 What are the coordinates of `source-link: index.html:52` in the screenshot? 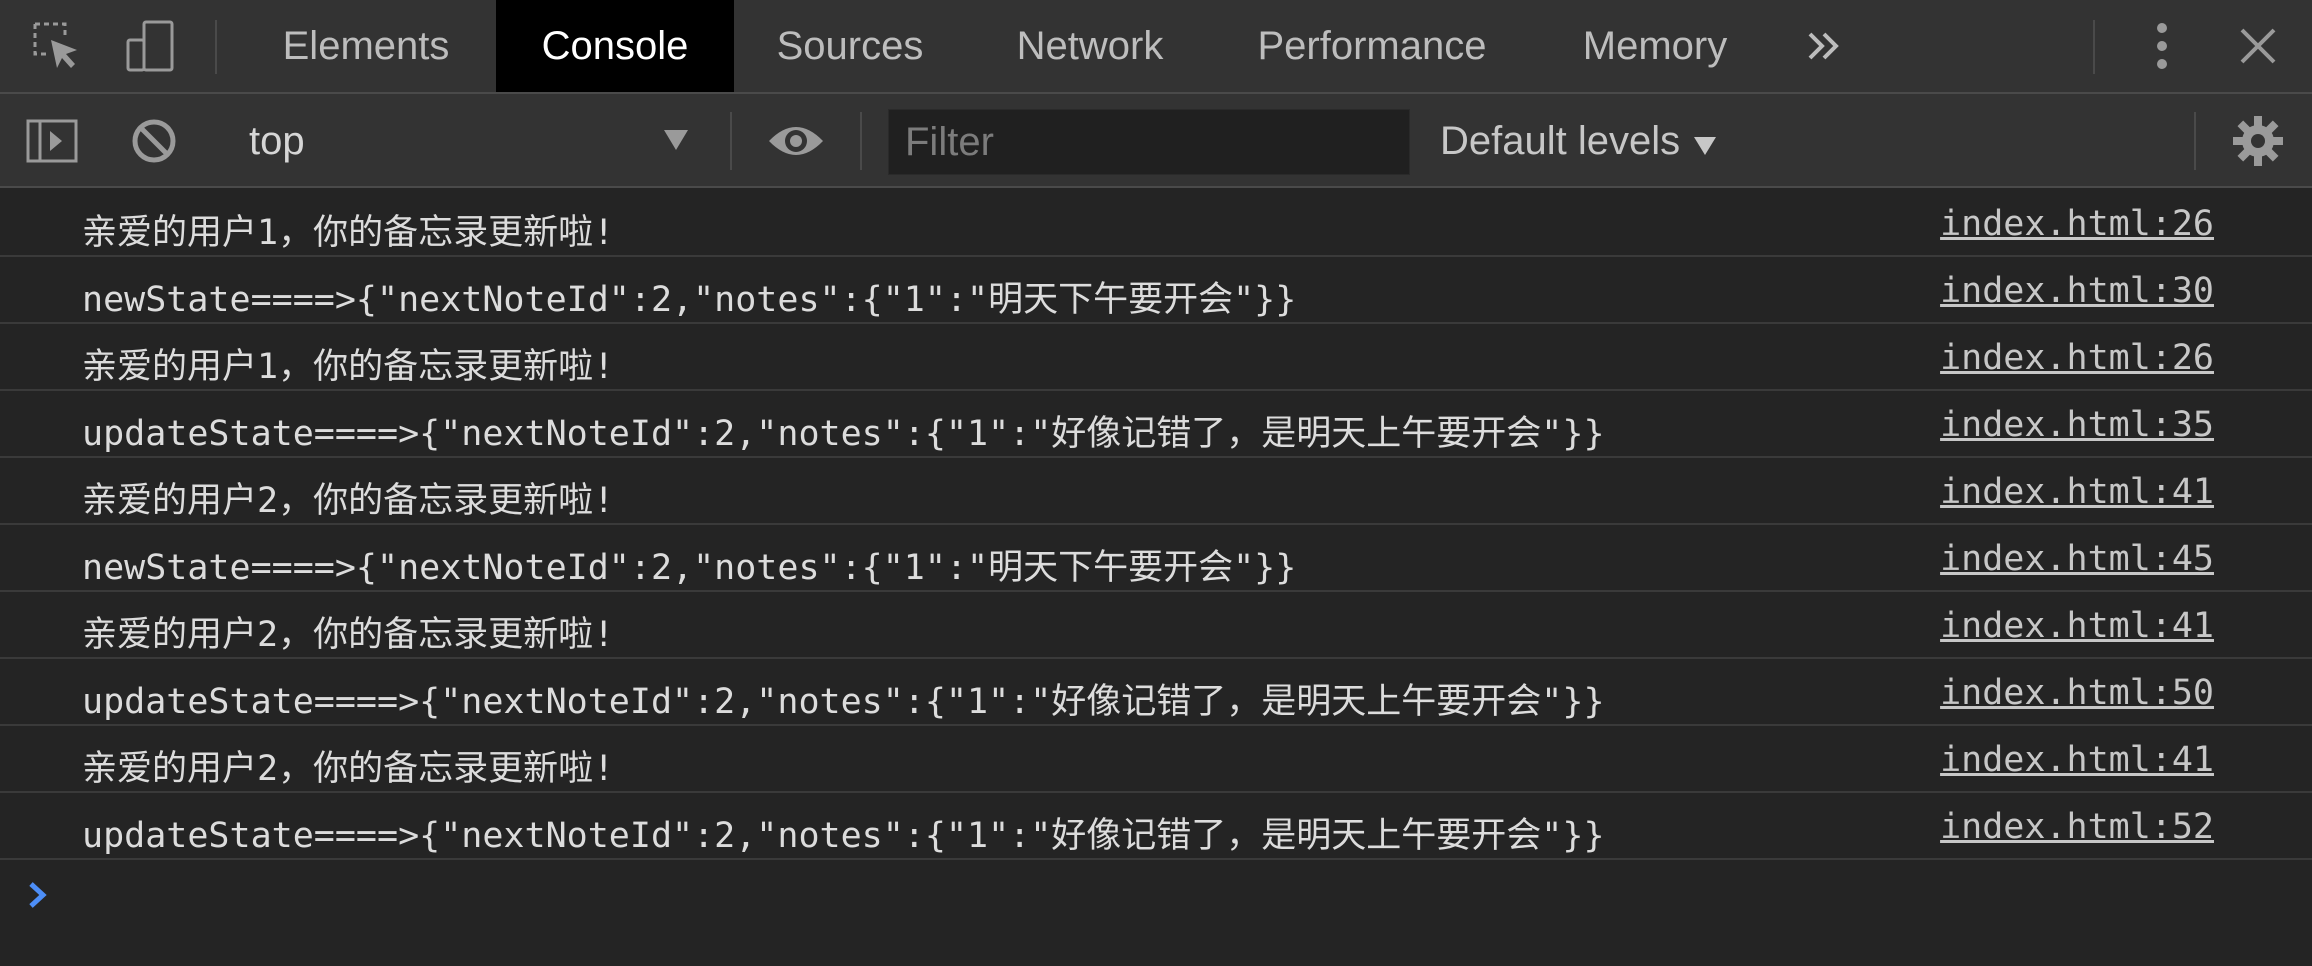 It's located at (2077, 827).